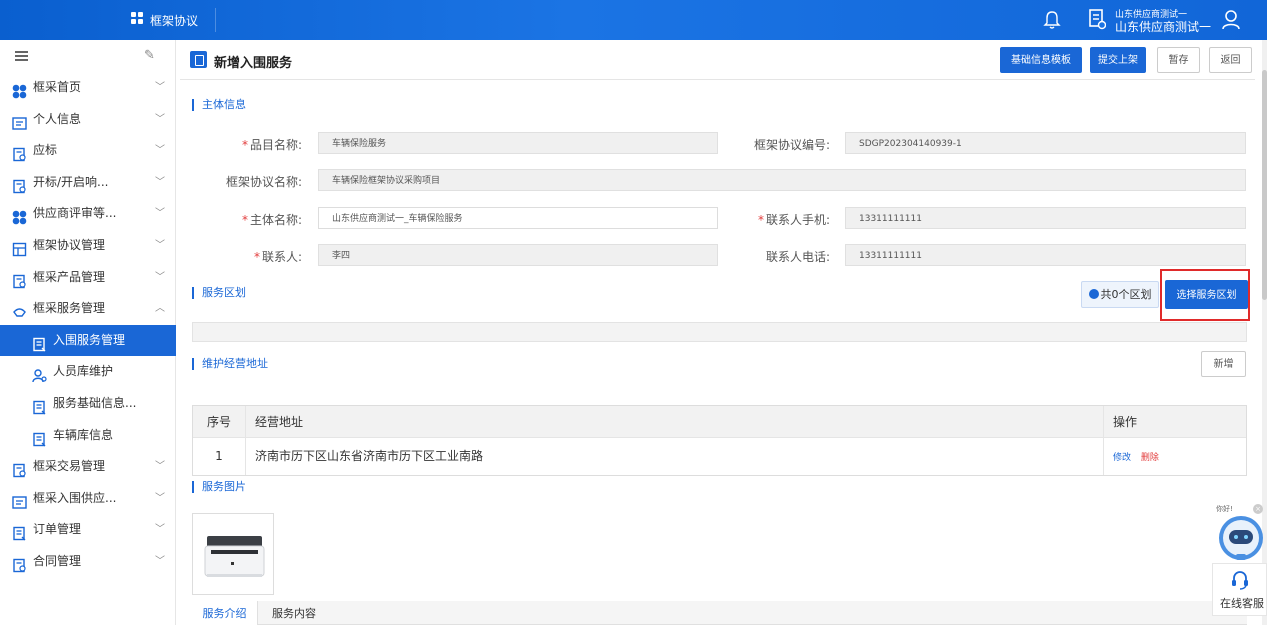 This screenshot has height=627, width=1267. I want to click on submit-button: 提交上架, so click(1118, 60).